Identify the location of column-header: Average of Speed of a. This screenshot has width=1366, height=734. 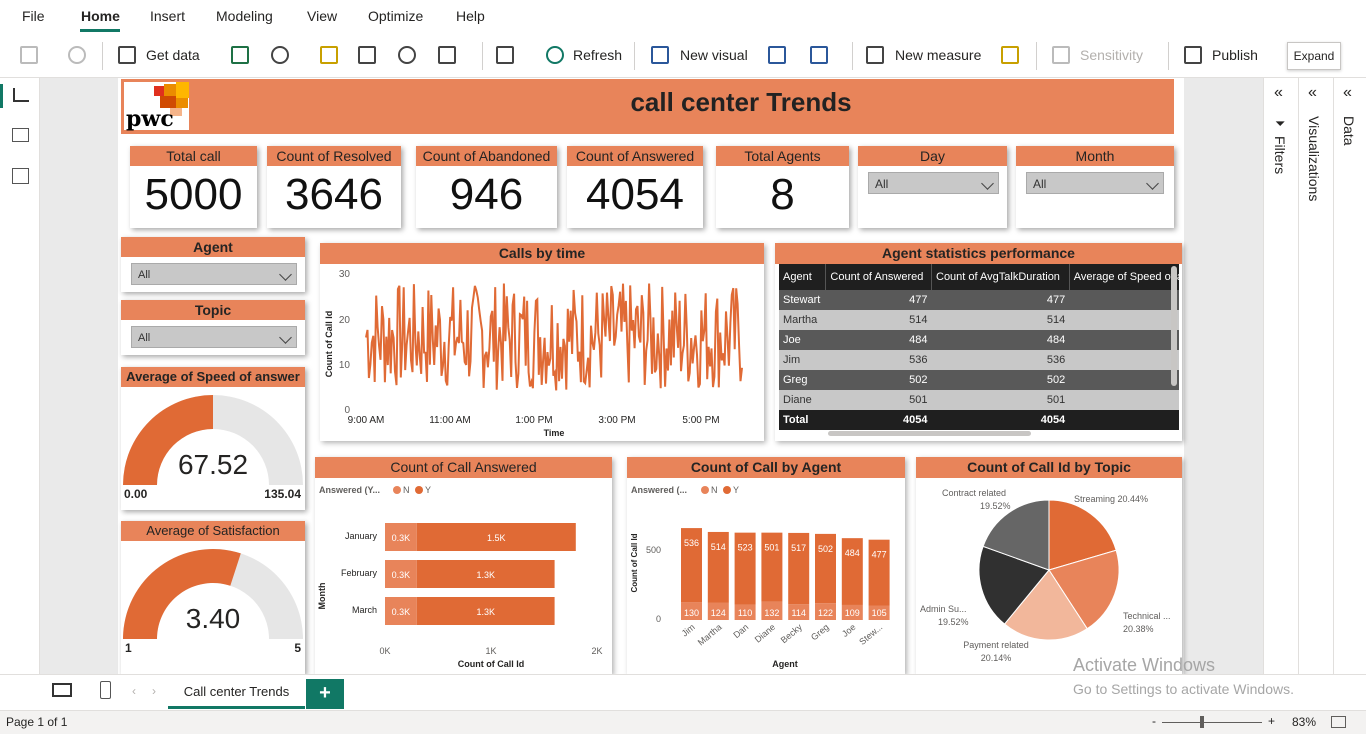
(1124, 277).